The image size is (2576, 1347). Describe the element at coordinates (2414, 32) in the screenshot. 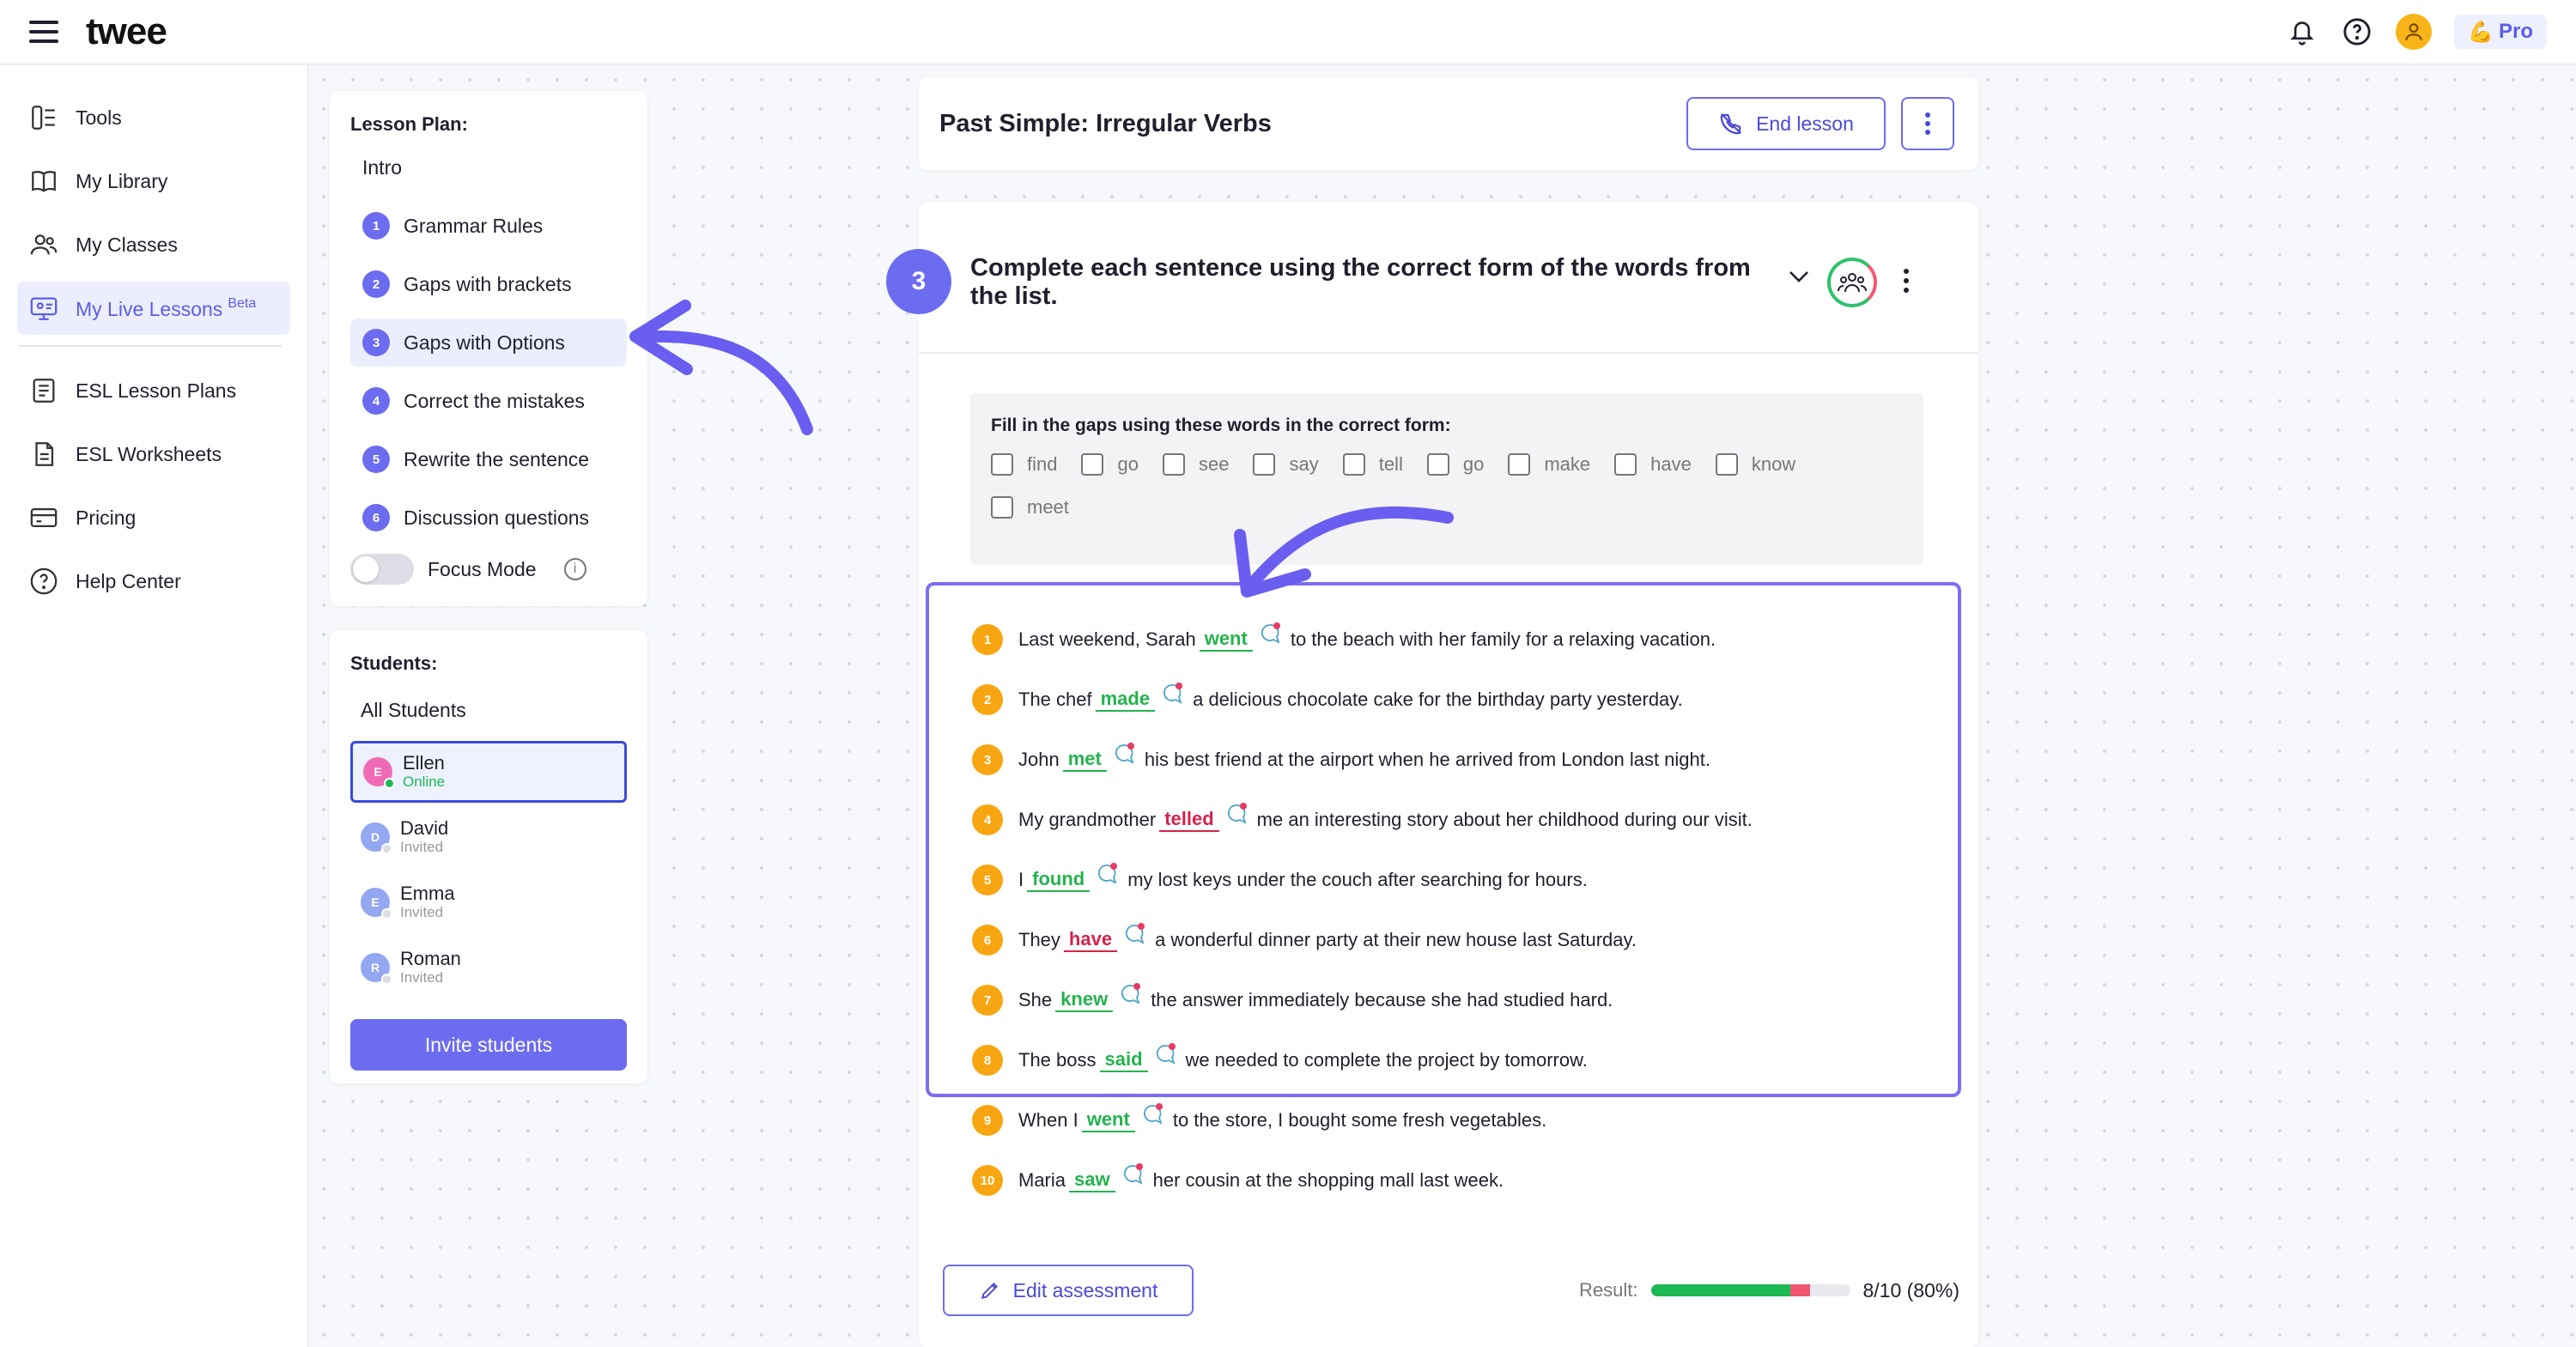

I see `user-avatar` at that location.